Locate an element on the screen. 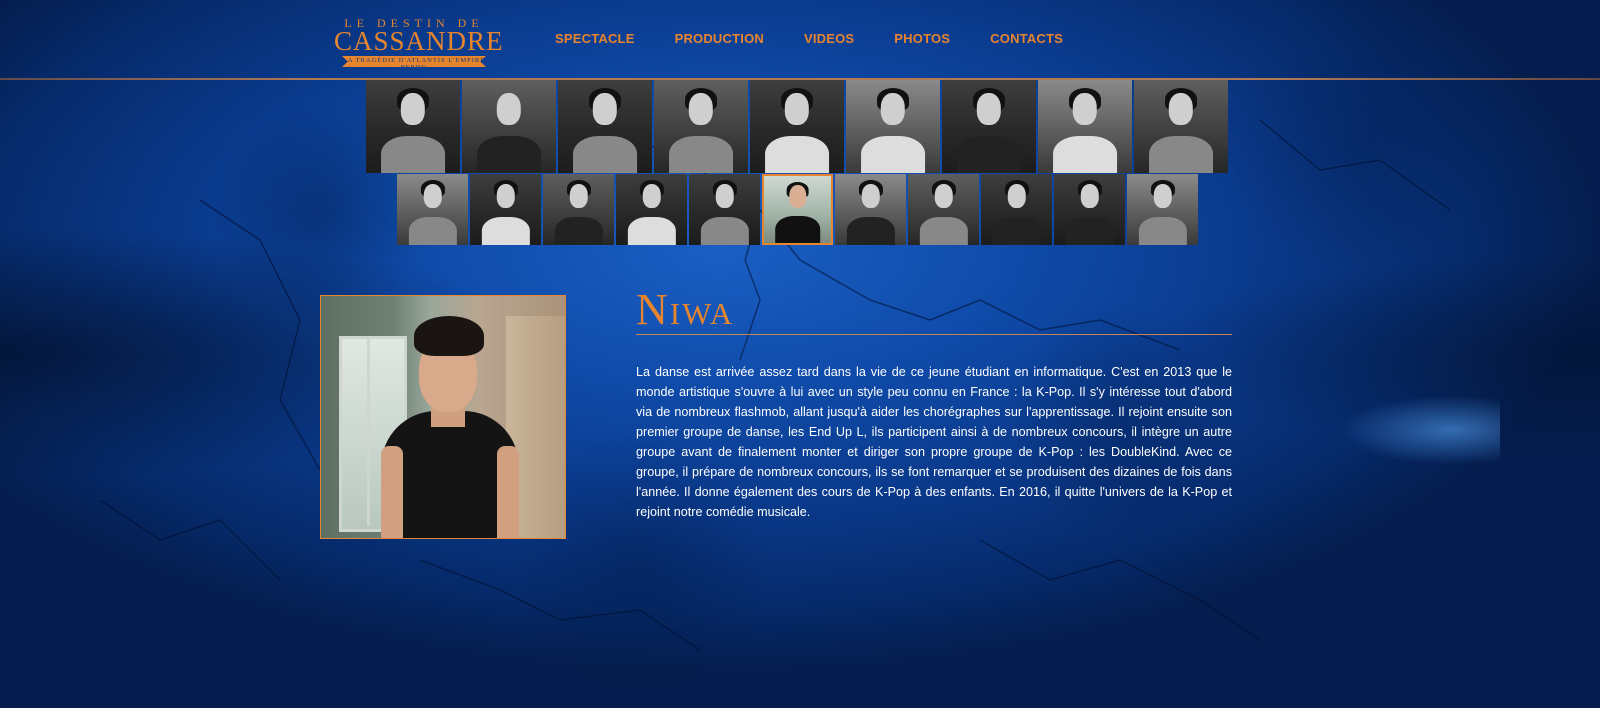 The width and height of the screenshot is (1600, 708). nav-production: PRODUCTION is located at coordinates (719, 38).